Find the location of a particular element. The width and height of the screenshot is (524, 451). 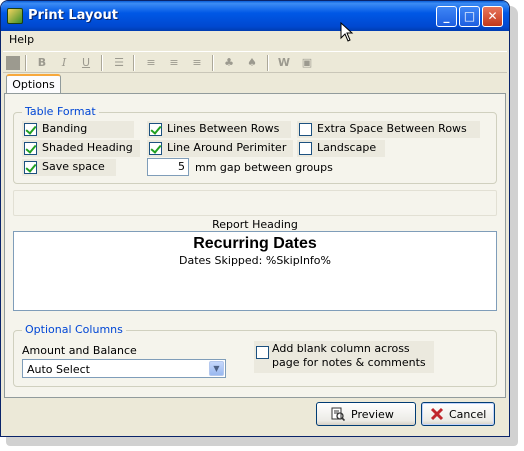

cancel-button: Cancel is located at coordinates (458, 414).